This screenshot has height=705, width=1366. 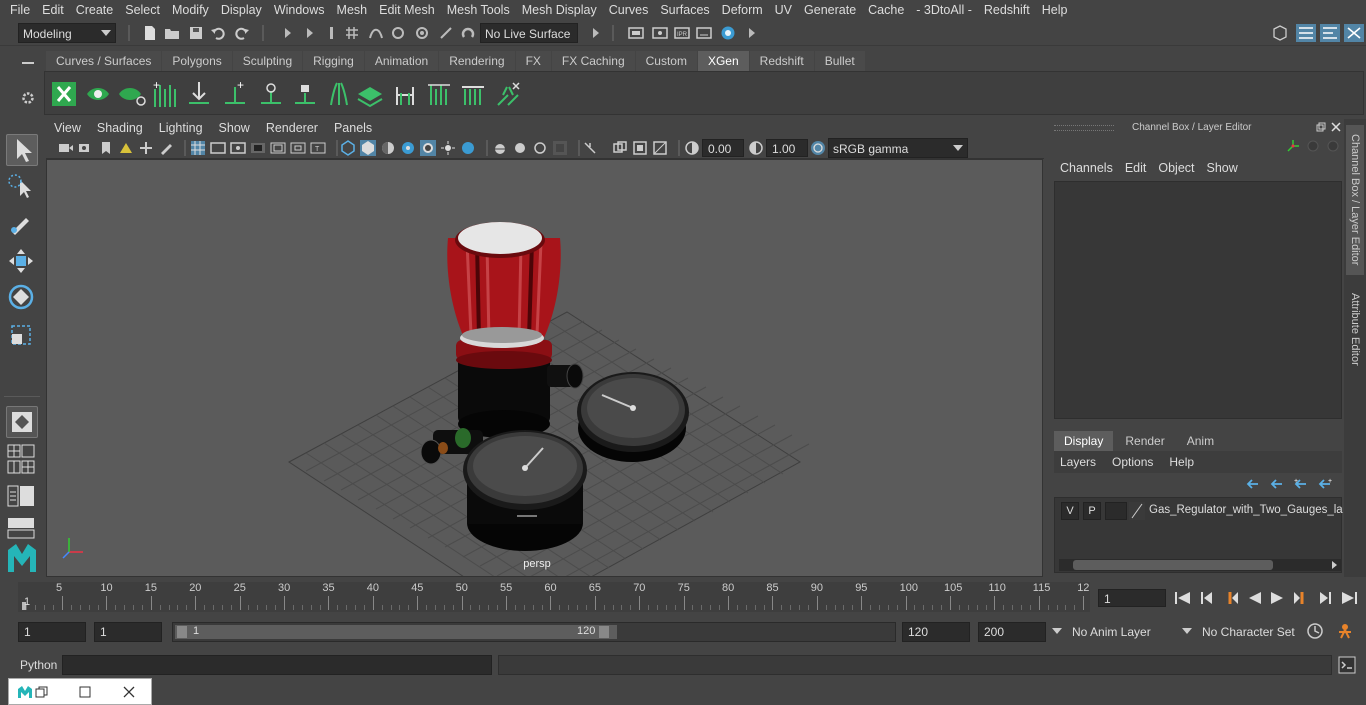 What do you see at coordinates (1200, 441) in the screenshot?
I see `layer-tab-anim: Anim` at bounding box center [1200, 441].